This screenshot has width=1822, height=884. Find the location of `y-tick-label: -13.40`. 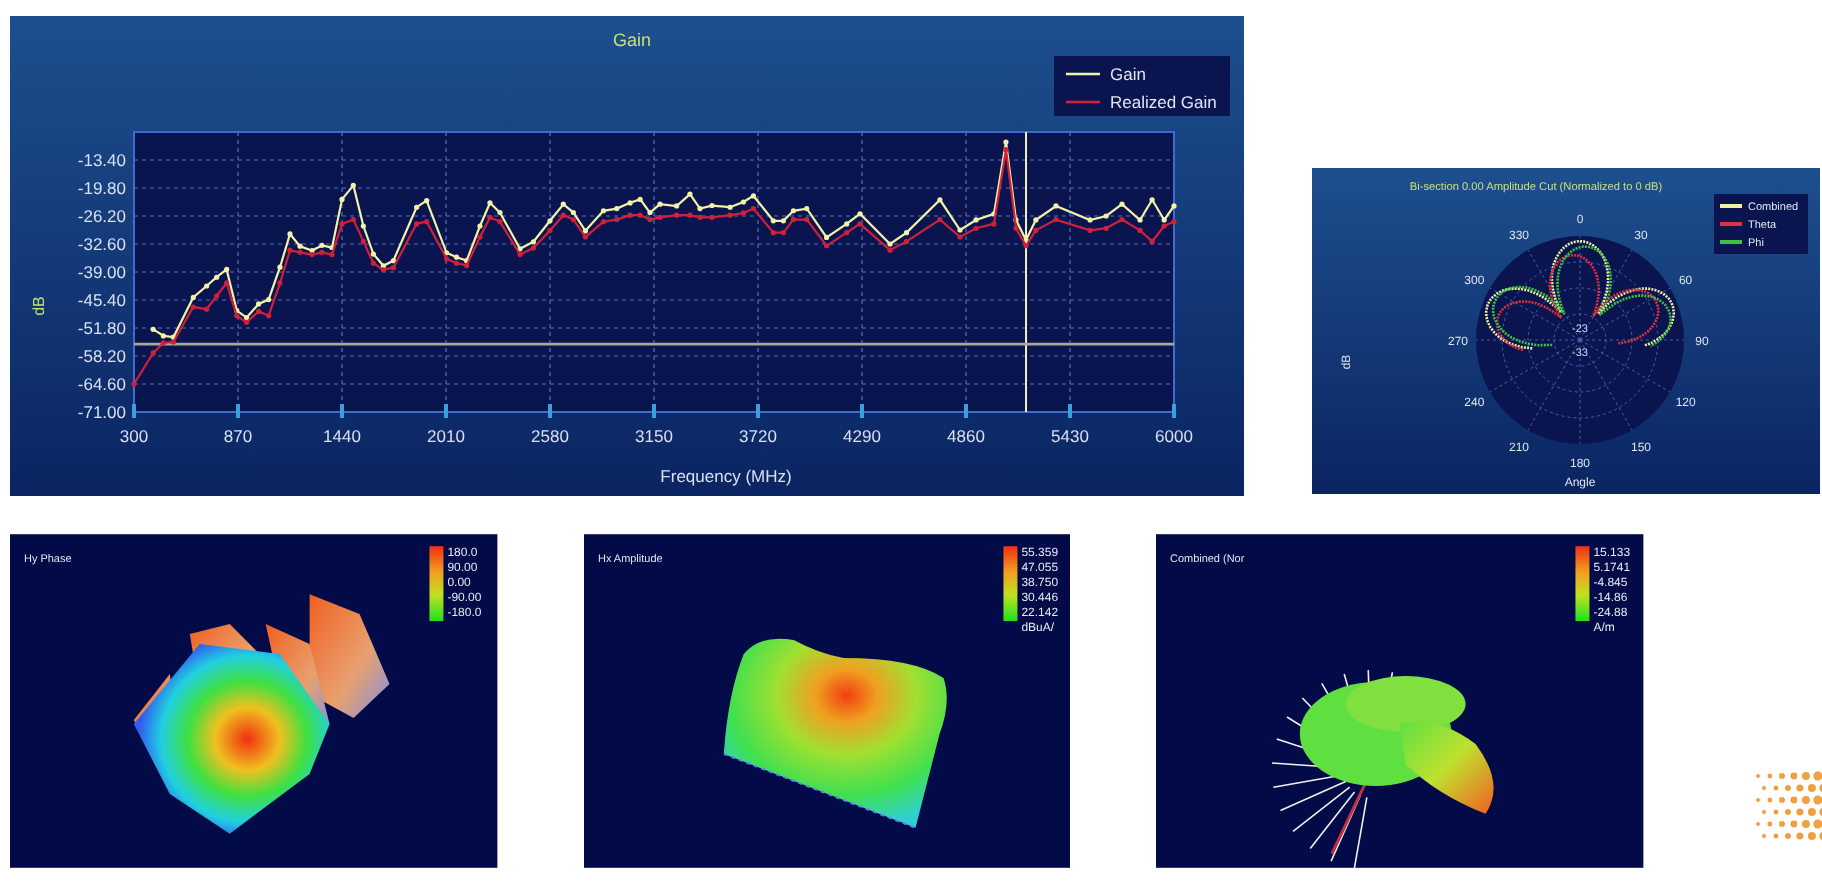

y-tick-label: -13.40 is located at coordinates (101, 160).